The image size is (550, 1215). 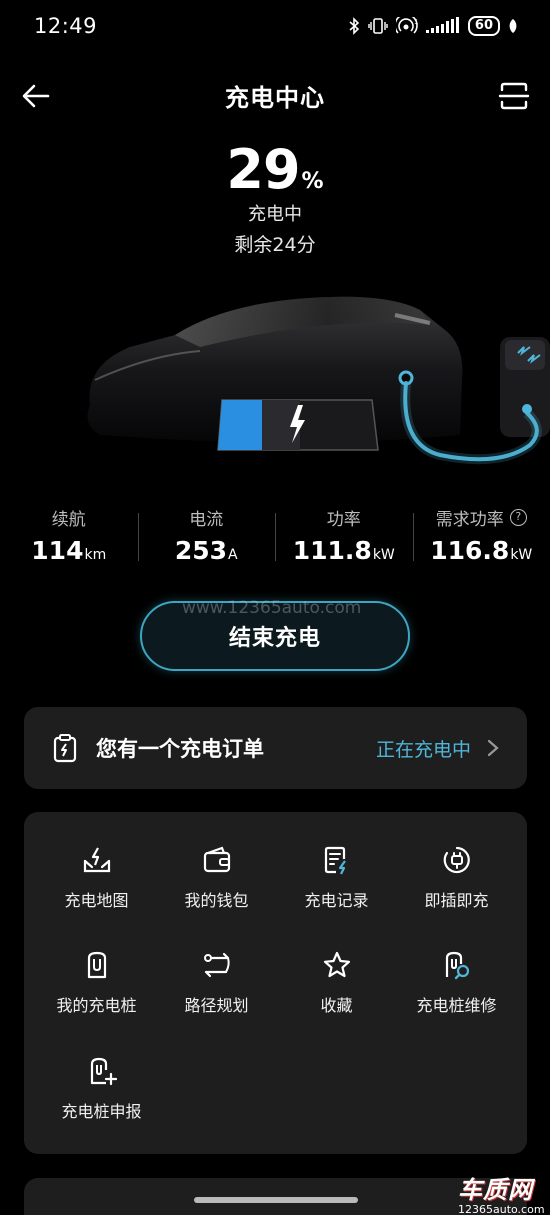 What do you see at coordinates (354, 26) in the screenshot?
I see `bluetooth-icon` at bounding box center [354, 26].